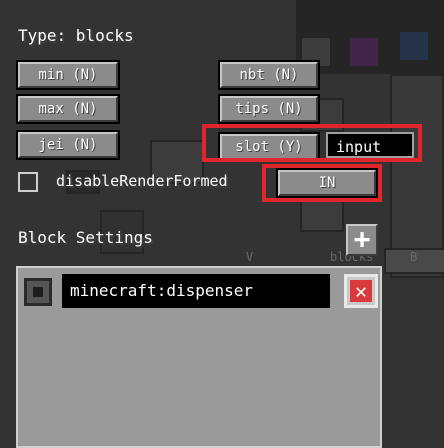 This screenshot has height=448, width=444. Describe the element at coordinates (269, 75) in the screenshot. I see `nbt-button: nbt (N)` at that location.